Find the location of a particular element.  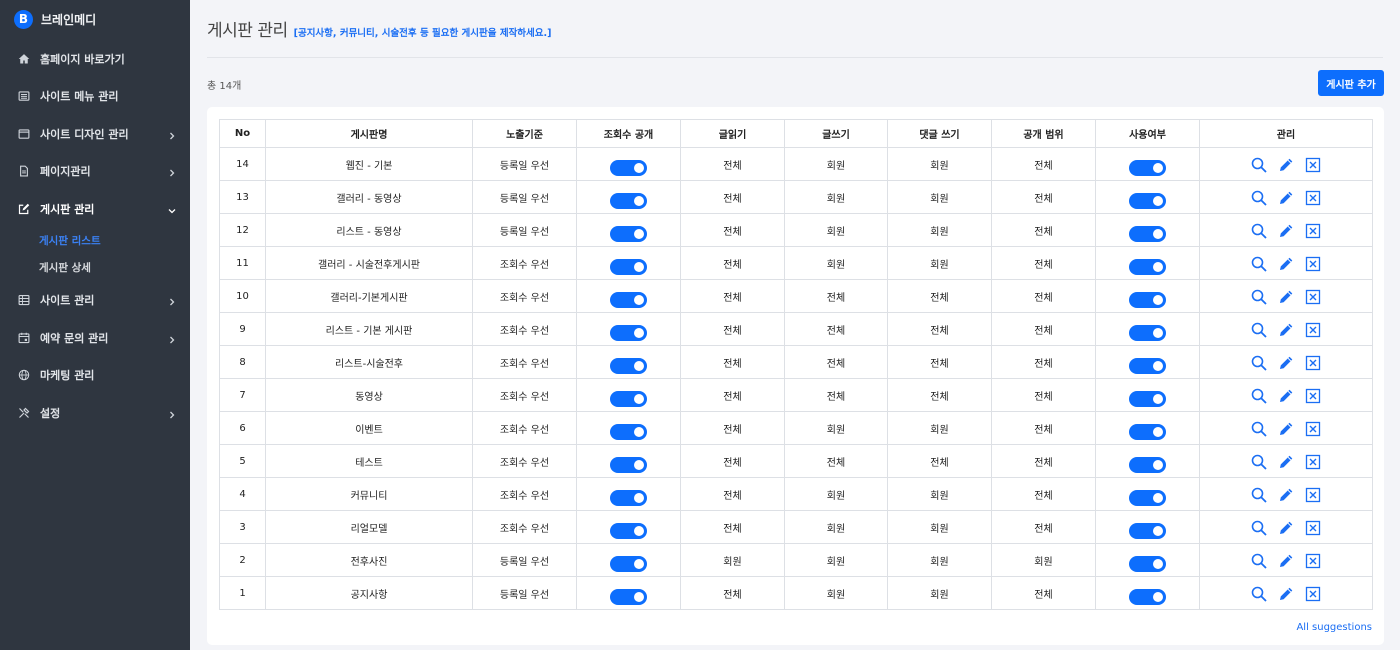

calendar-icon is located at coordinates (24, 338).